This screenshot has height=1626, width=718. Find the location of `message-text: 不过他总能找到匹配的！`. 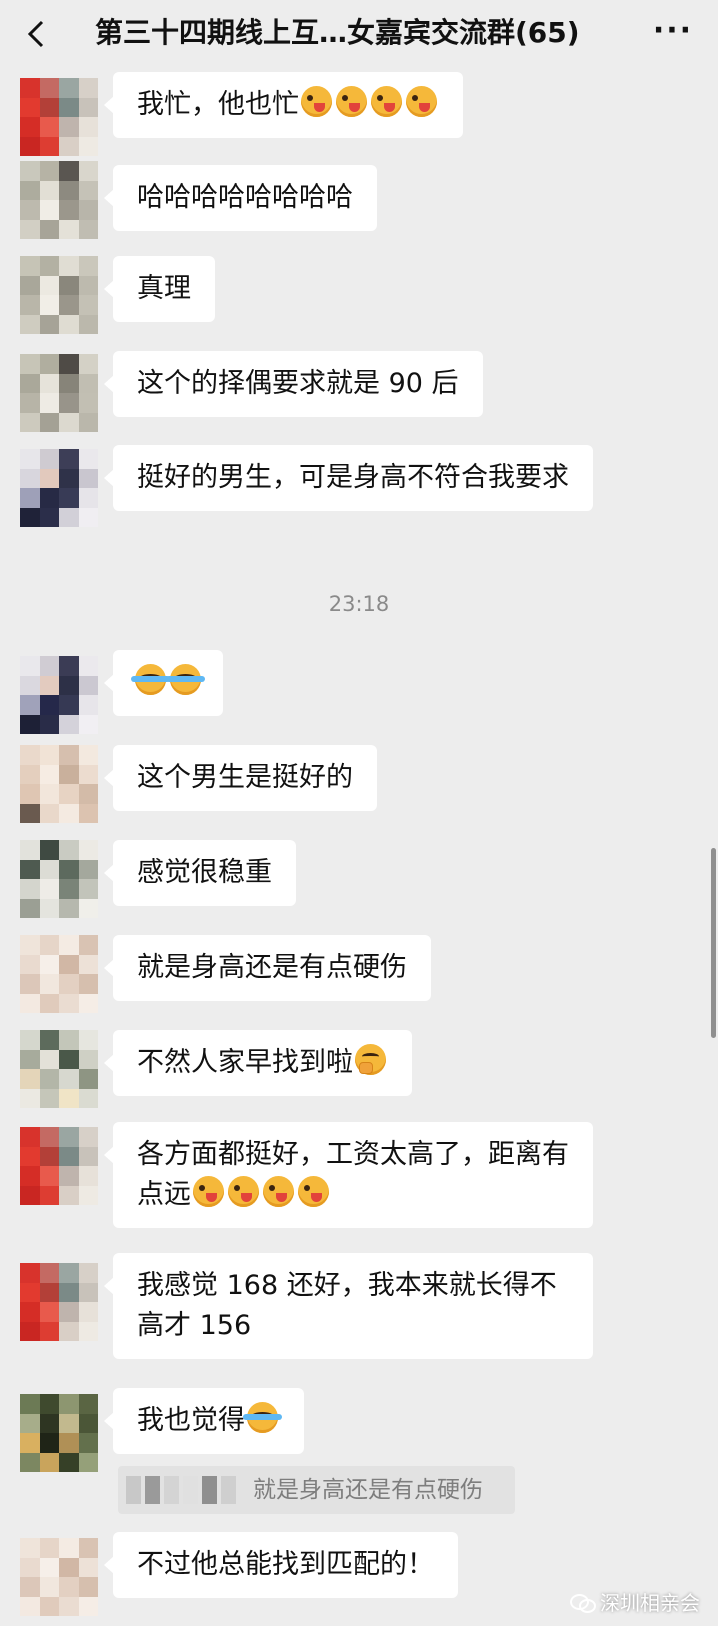

message-text: 不过他总能找到匹配的！ is located at coordinates (285, 1564).